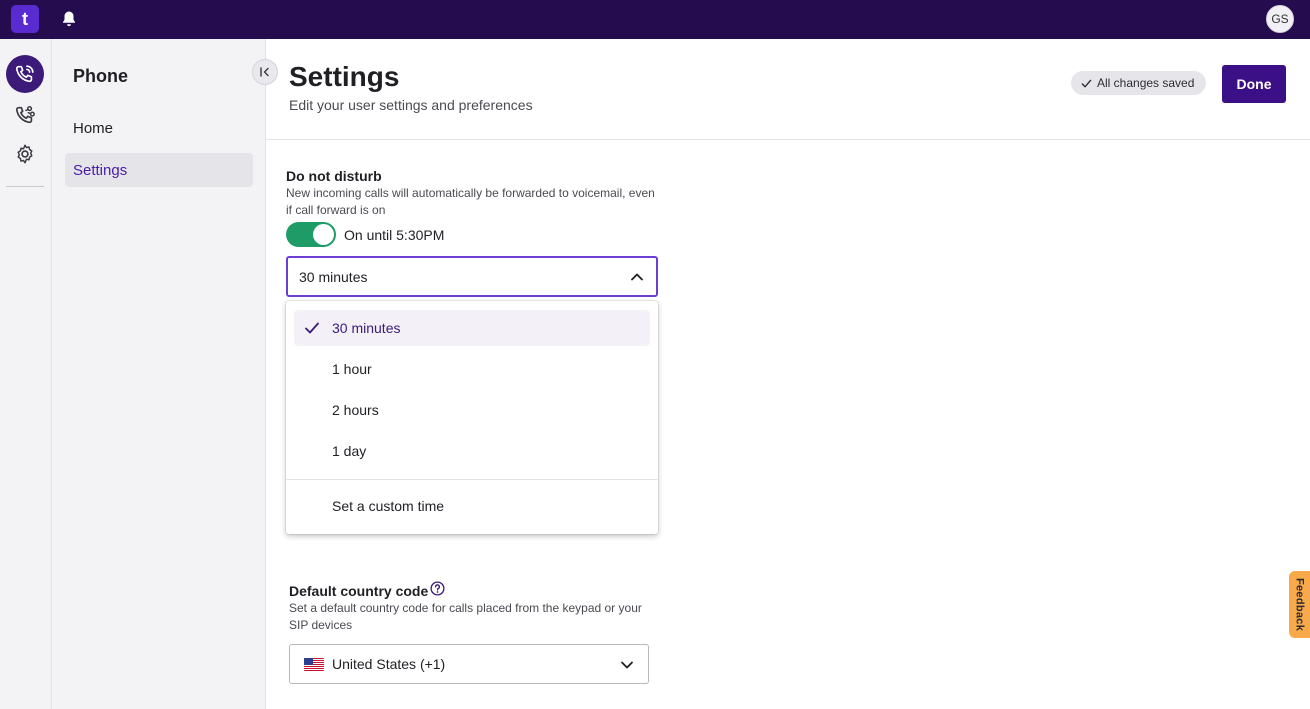 The image size is (1310, 709). Describe the element at coordinates (355, 410) in the screenshot. I see `dnd-option-label: 2 hours` at that location.